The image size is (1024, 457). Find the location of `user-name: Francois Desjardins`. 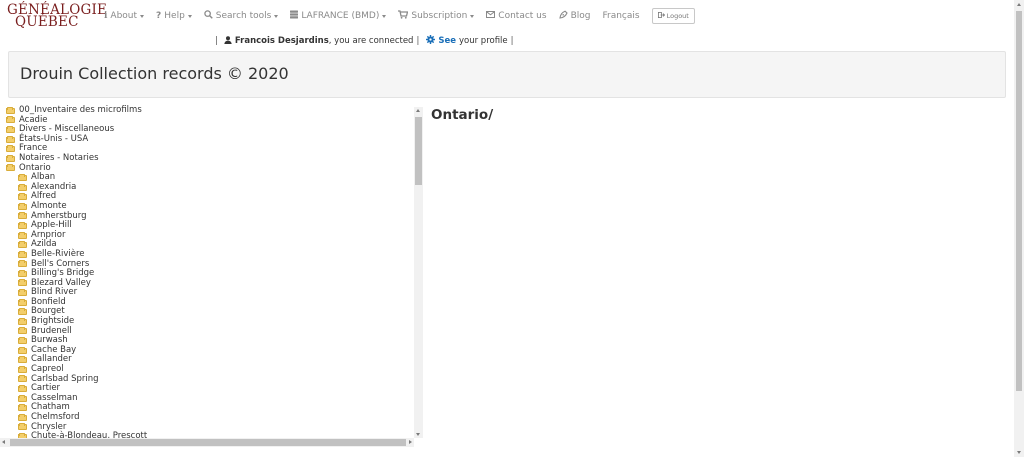

user-name: Francois Desjardins is located at coordinates (281, 41).